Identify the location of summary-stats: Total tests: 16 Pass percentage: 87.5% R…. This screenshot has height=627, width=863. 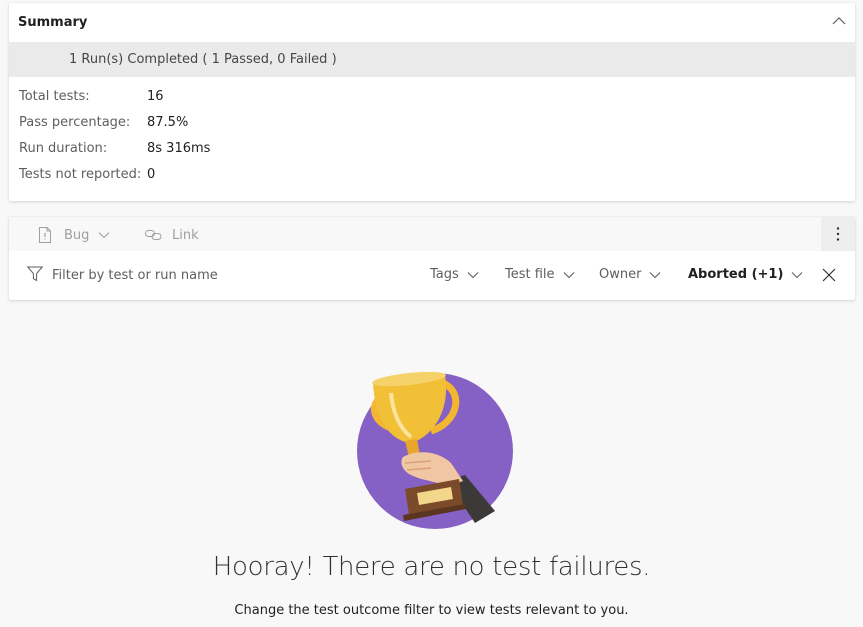
(219, 141).